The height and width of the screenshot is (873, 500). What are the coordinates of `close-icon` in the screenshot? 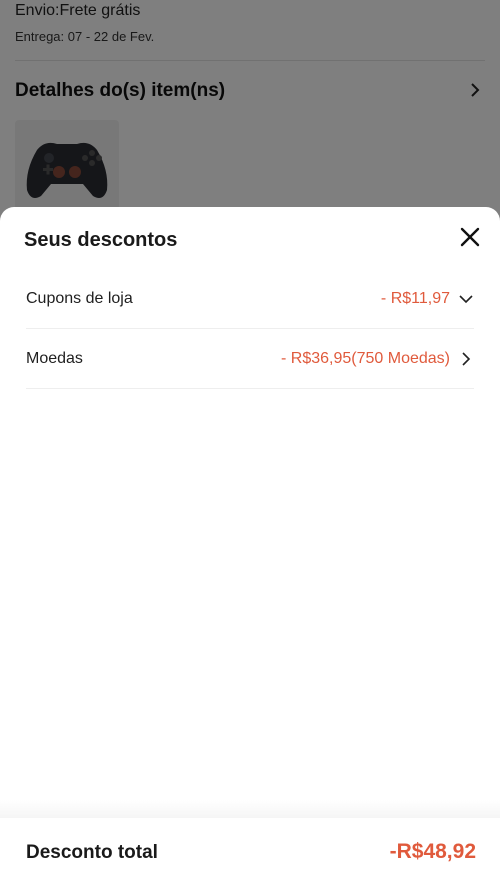 It's located at (470, 237).